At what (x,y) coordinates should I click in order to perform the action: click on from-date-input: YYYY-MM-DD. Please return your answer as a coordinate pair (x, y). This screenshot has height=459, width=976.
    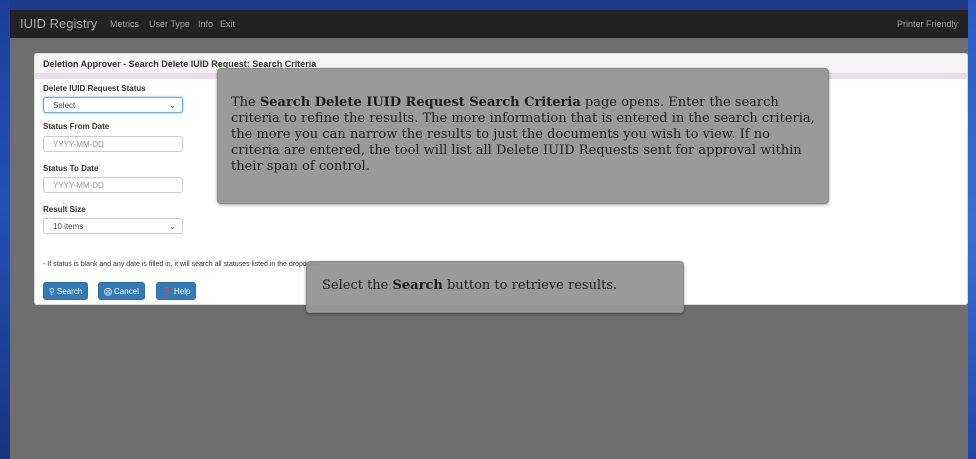
    Looking at the image, I should click on (113, 144).